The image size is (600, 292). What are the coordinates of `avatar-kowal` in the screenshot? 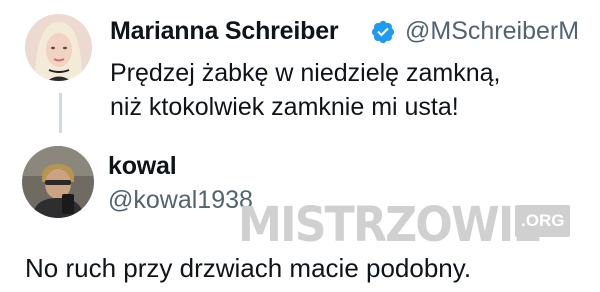 It's located at (58, 182).